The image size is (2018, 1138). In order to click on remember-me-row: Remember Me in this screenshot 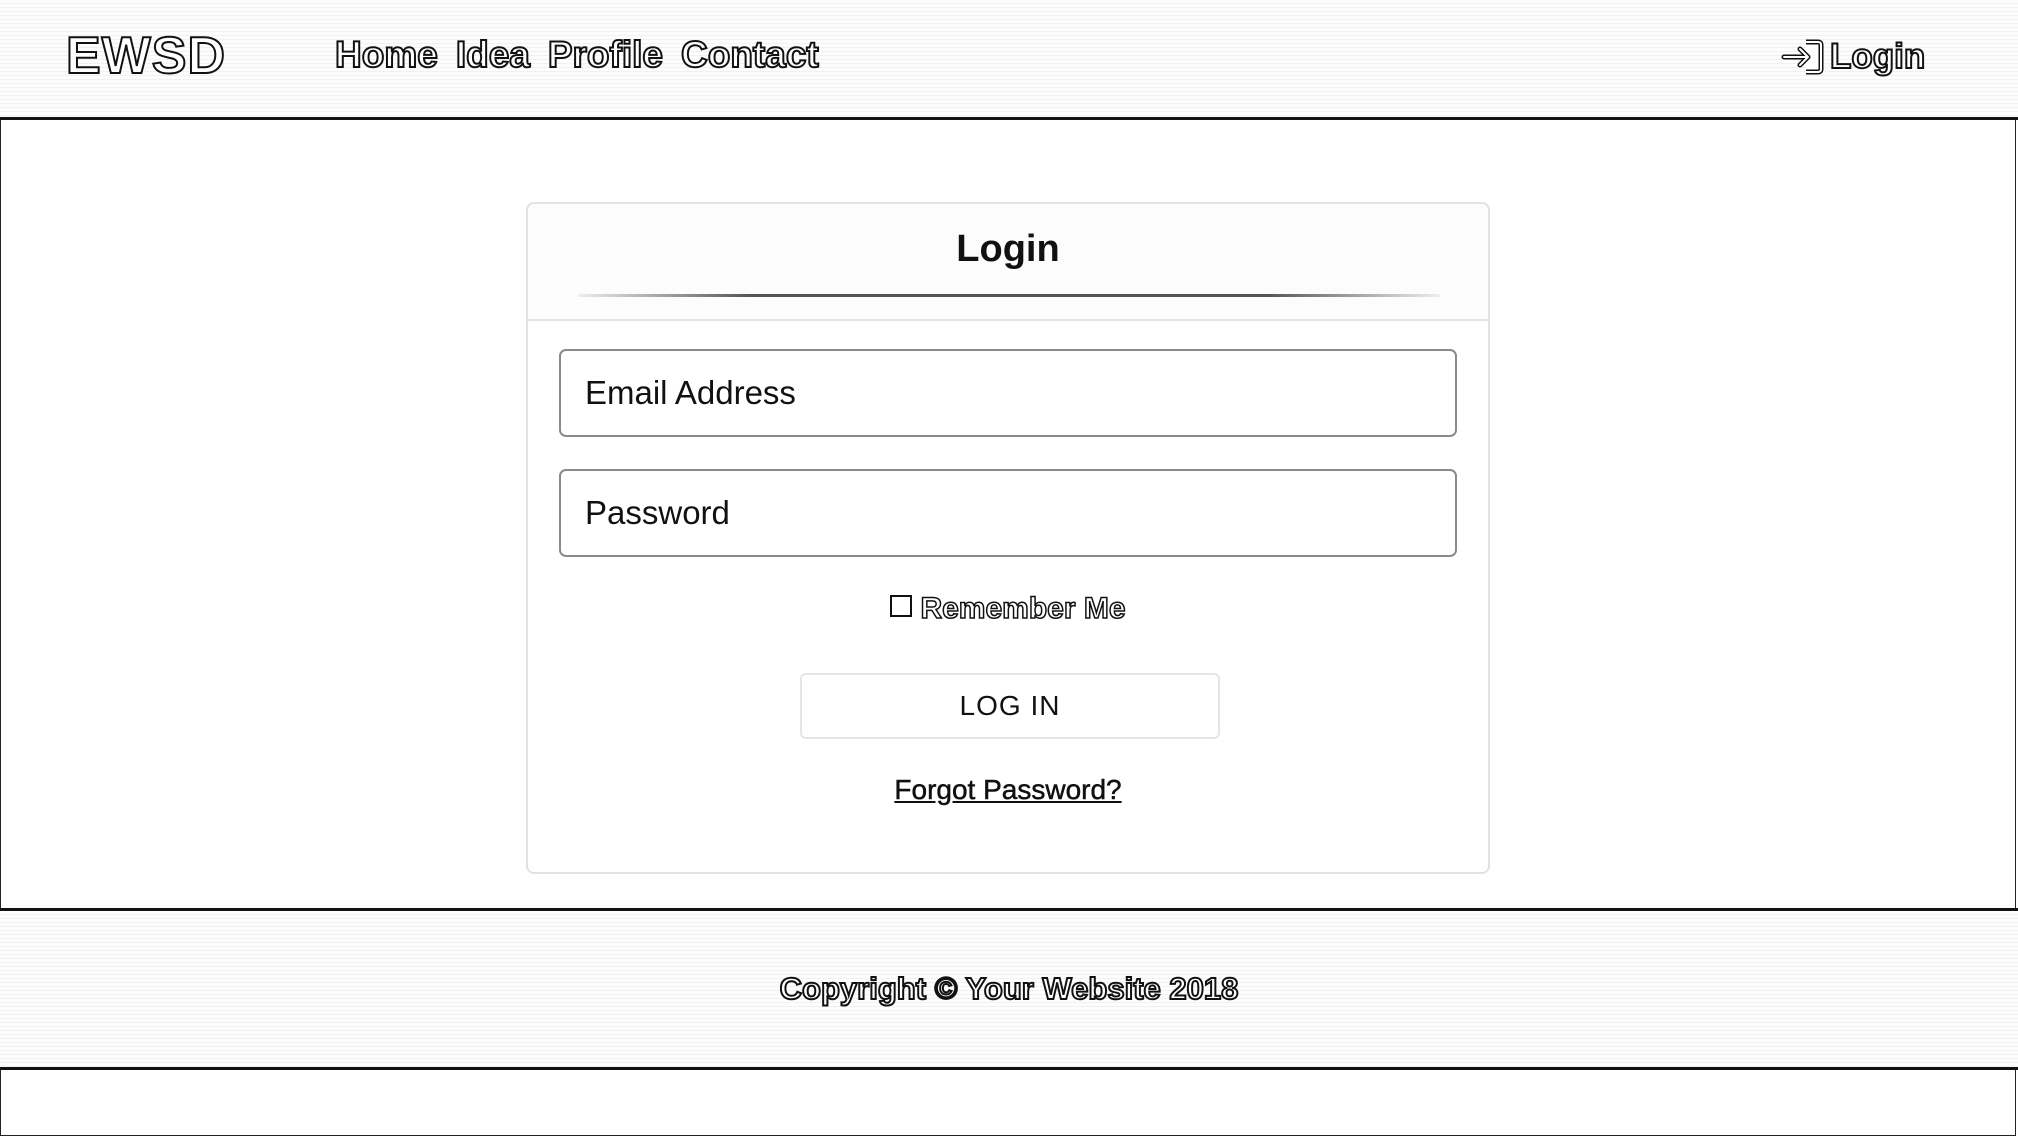, I will do `click(1008, 608)`.